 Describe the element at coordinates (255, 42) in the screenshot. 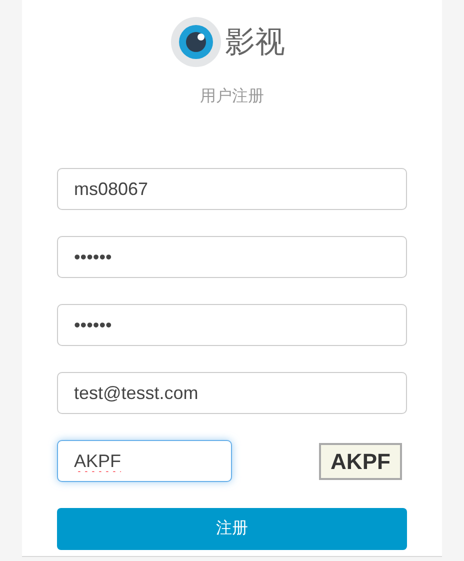

I see `logo-text: 影视` at that location.